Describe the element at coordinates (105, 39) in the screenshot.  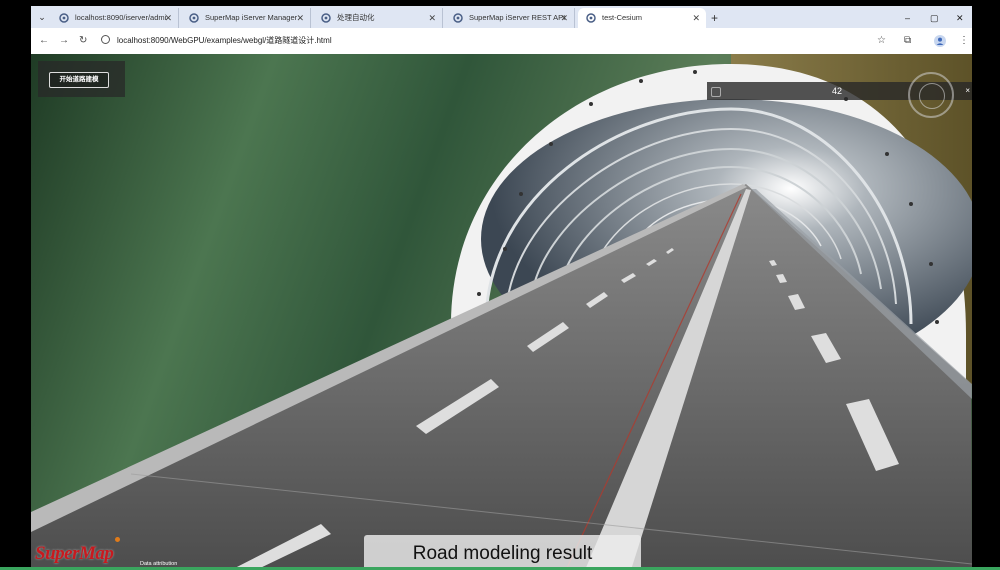
I see `site-info-icon` at that location.